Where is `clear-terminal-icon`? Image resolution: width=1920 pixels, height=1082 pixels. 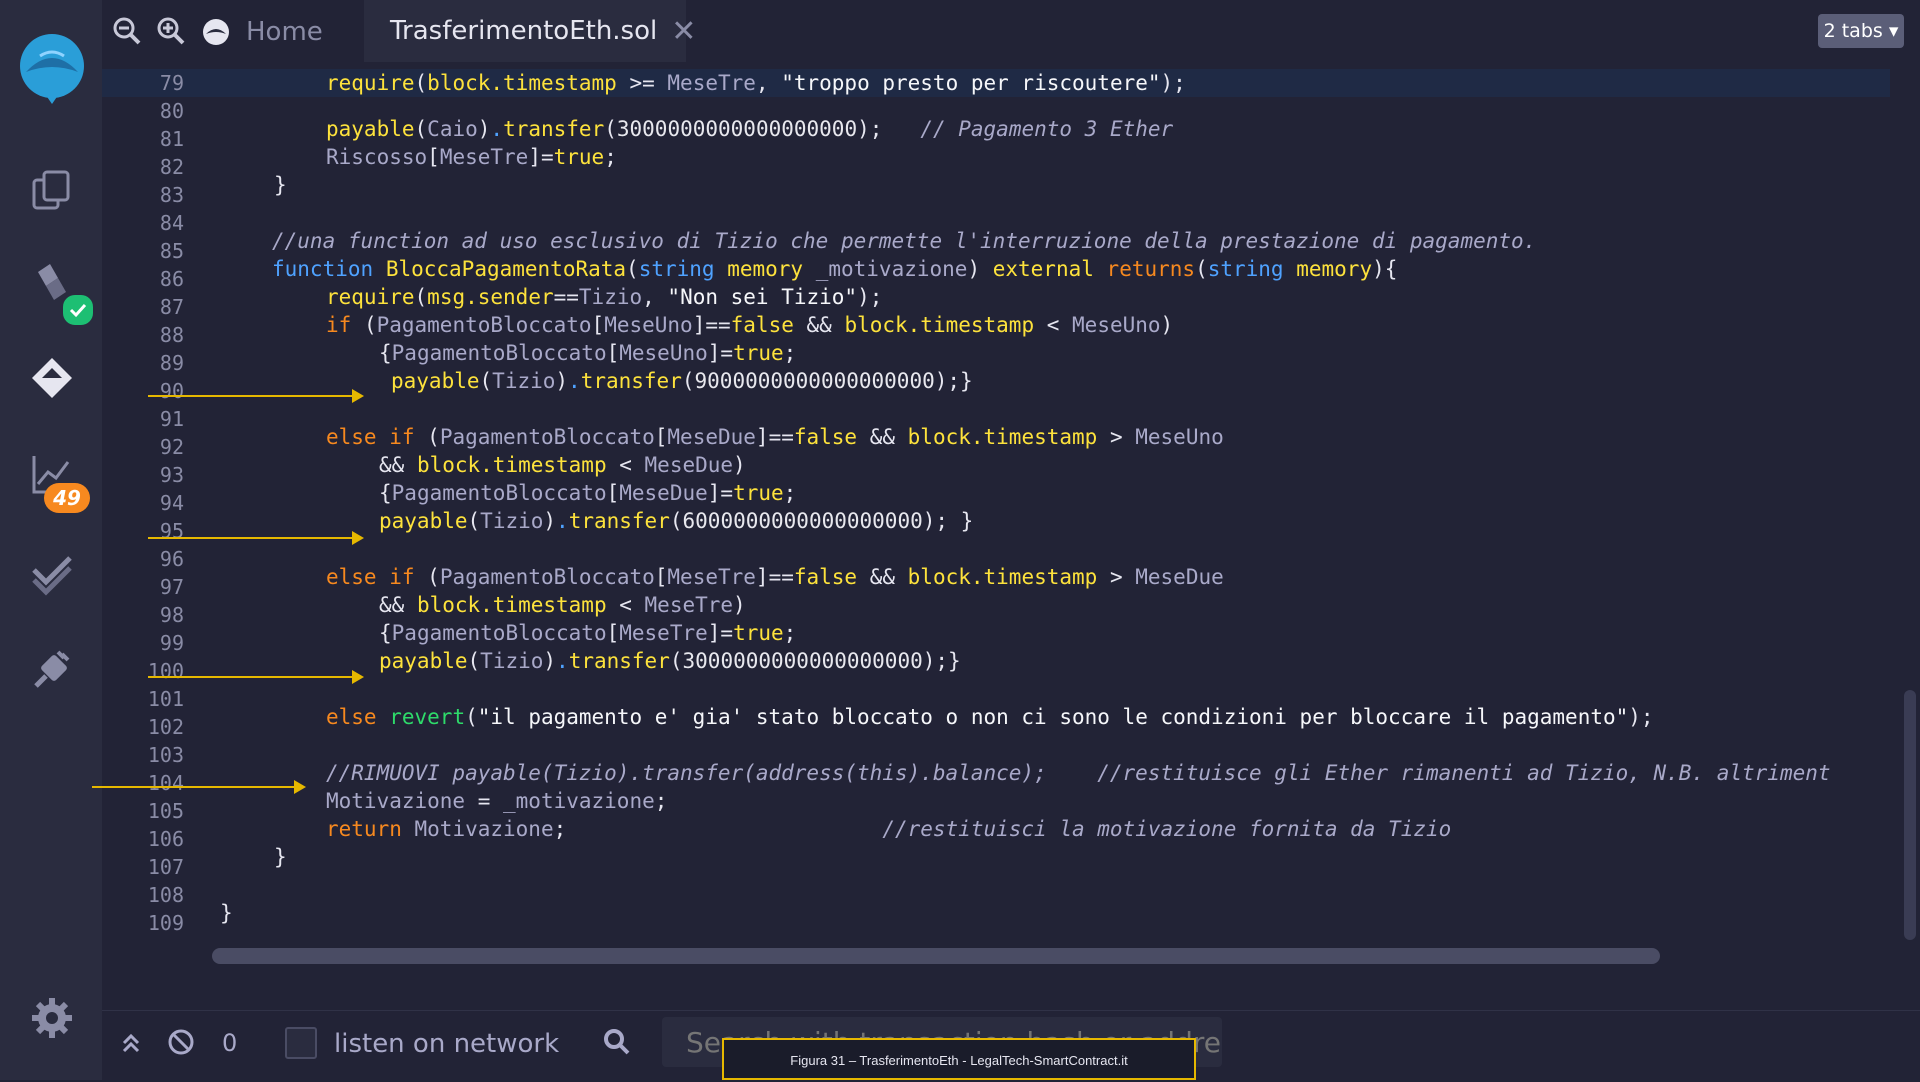
clear-terminal-icon is located at coordinates (181, 1042).